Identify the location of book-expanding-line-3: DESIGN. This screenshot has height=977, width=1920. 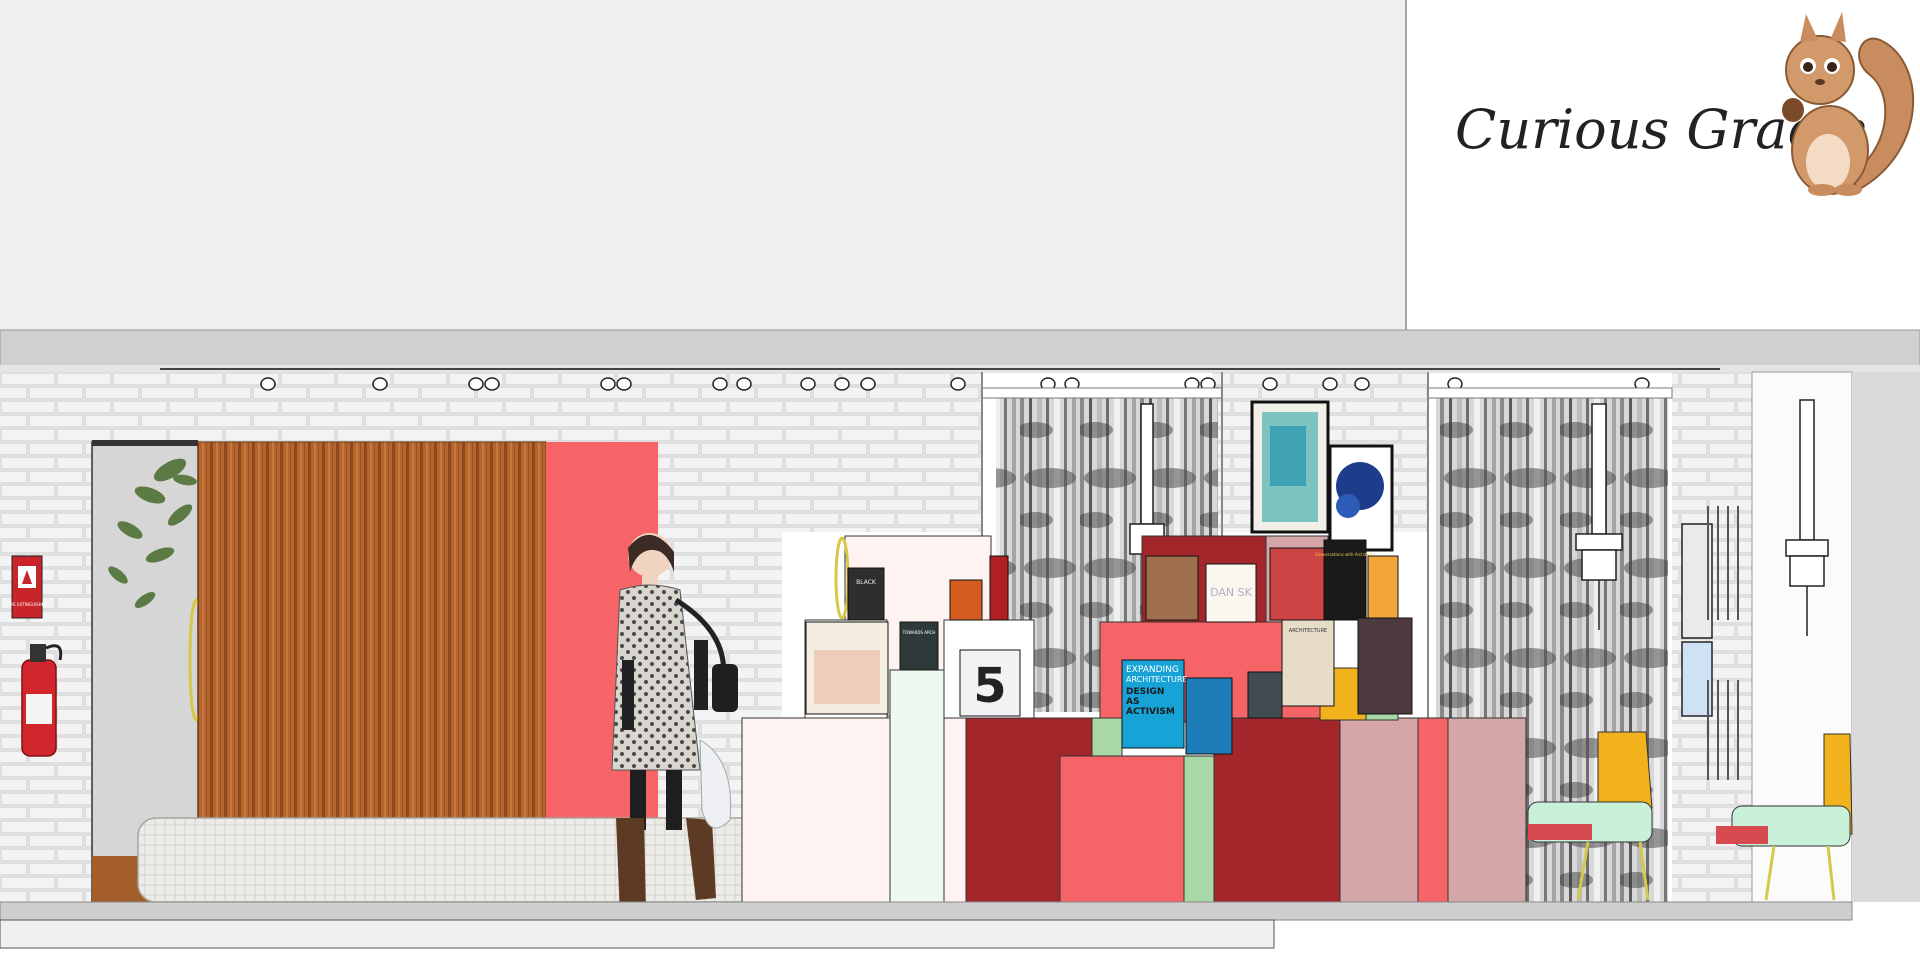
(1145, 692).